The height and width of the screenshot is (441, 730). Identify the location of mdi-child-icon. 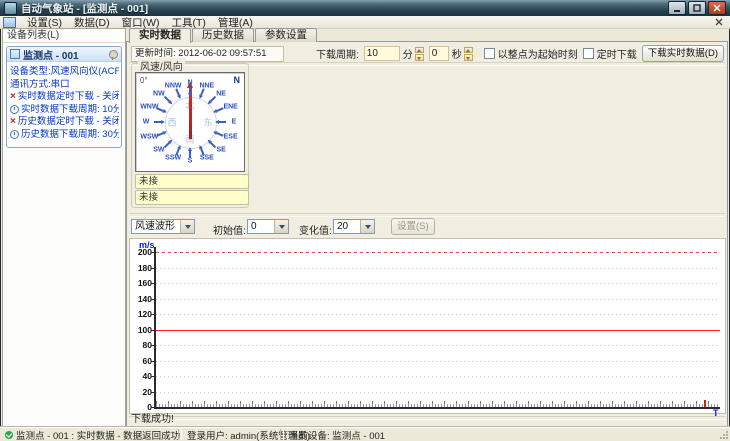
(9, 22).